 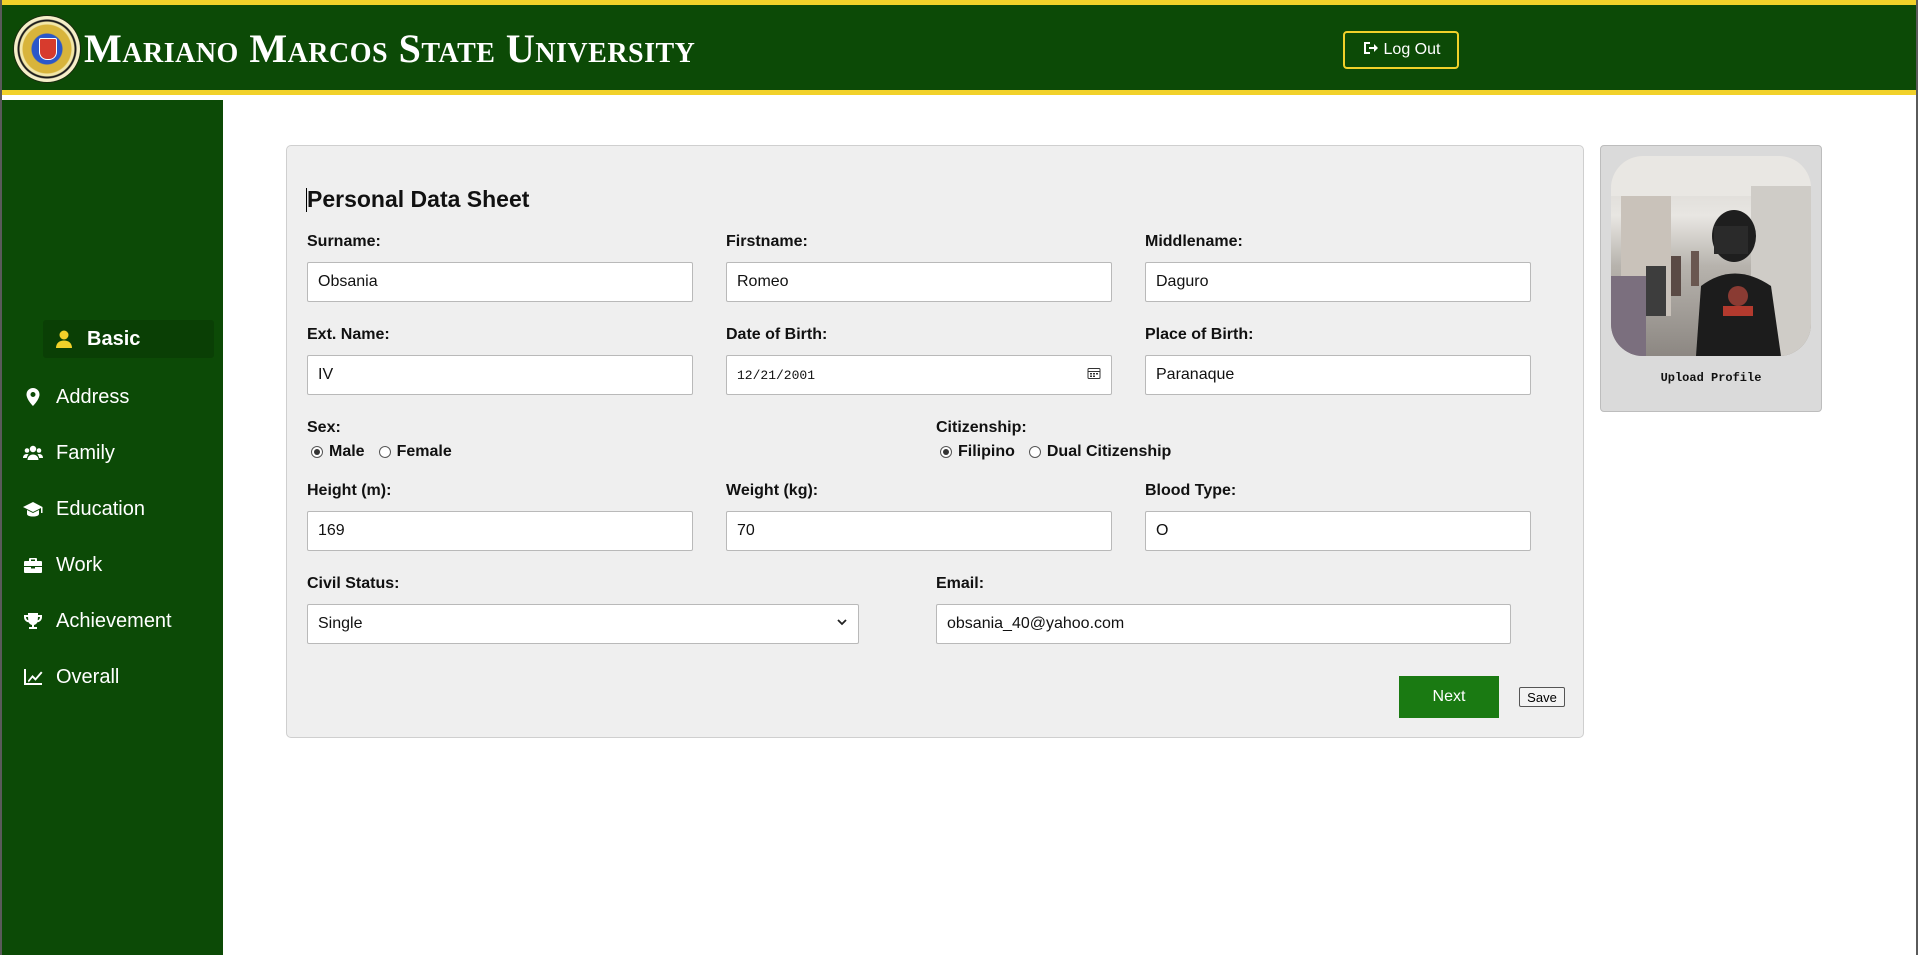 What do you see at coordinates (1036, 623) in the screenshot?
I see `email-value: obsania_40@yahoo.com` at bounding box center [1036, 623].